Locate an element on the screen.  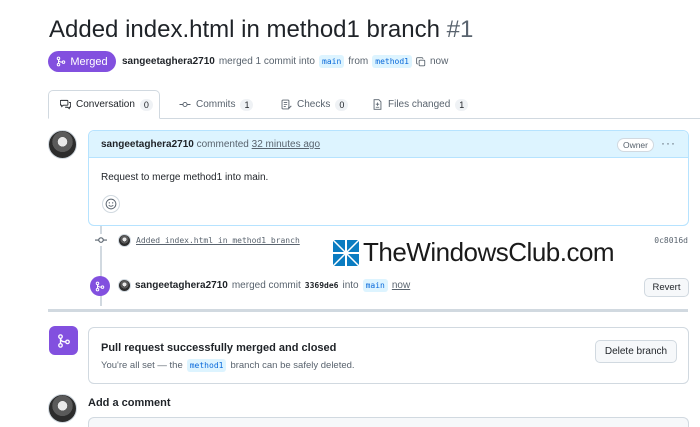
deletable-branch-label: method1 is located at coordinates (206, 365).